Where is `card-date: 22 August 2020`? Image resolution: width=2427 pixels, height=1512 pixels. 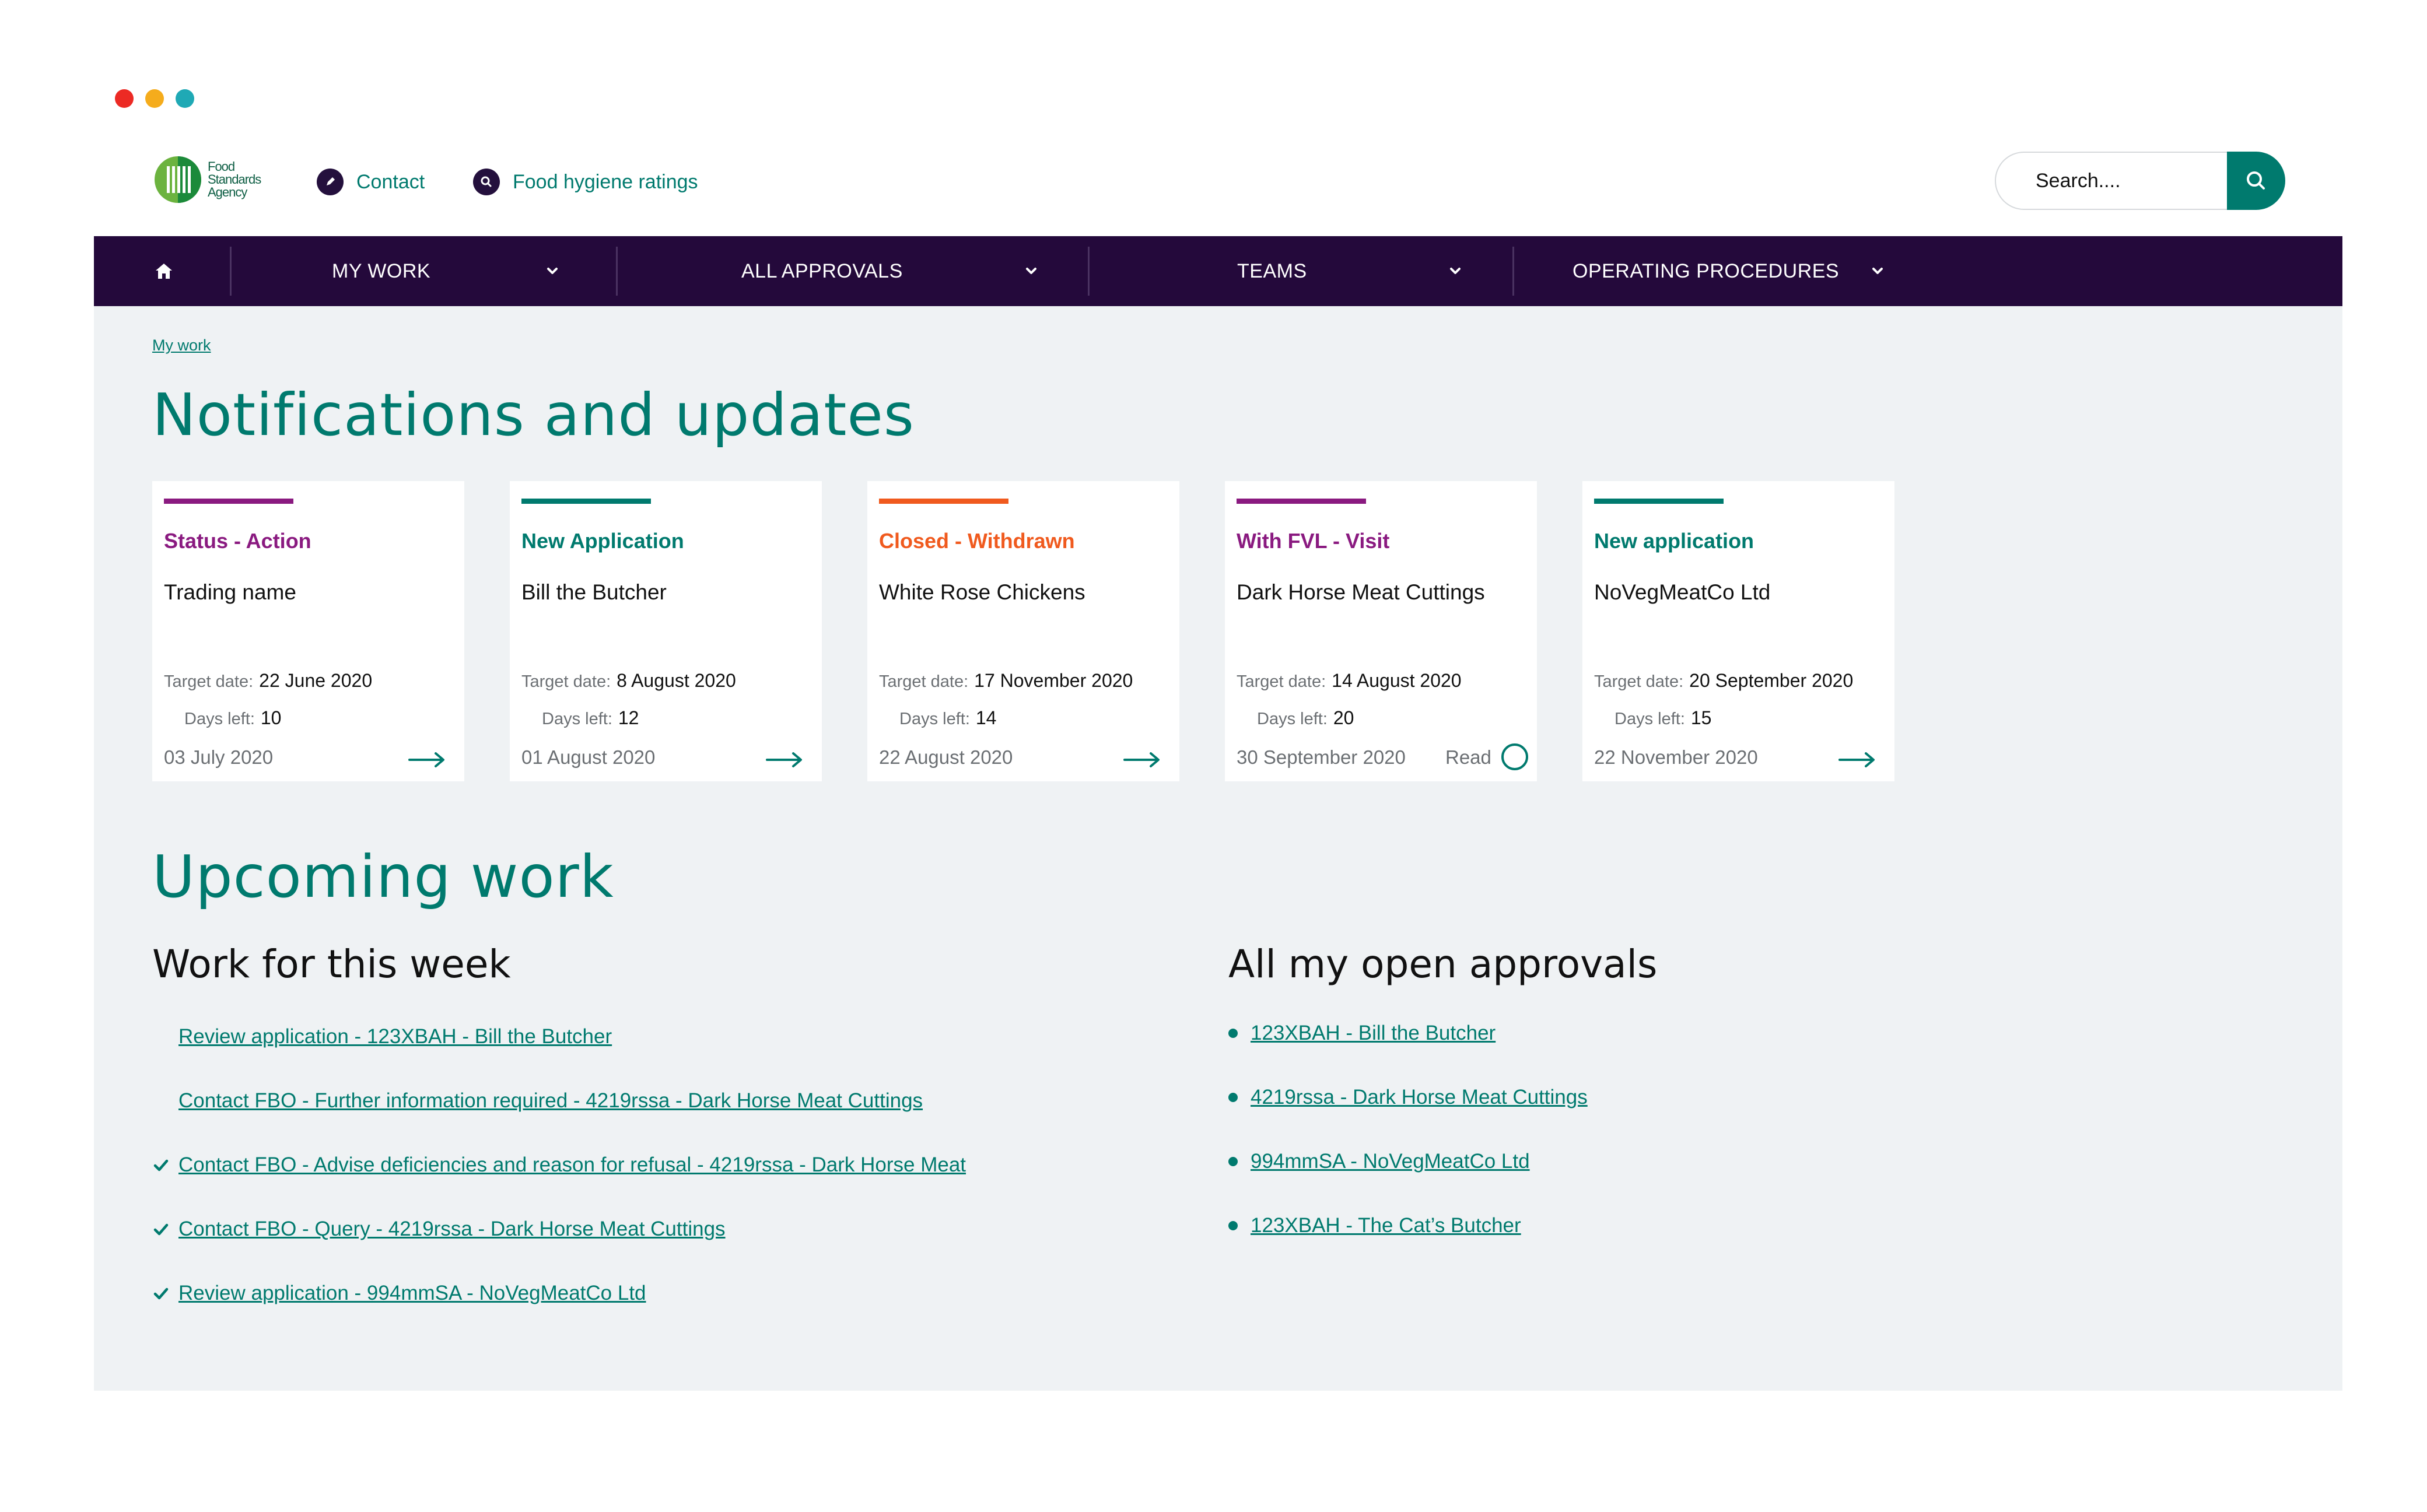 card-date: 22 August 2020 is located at coordinates (946, 757).